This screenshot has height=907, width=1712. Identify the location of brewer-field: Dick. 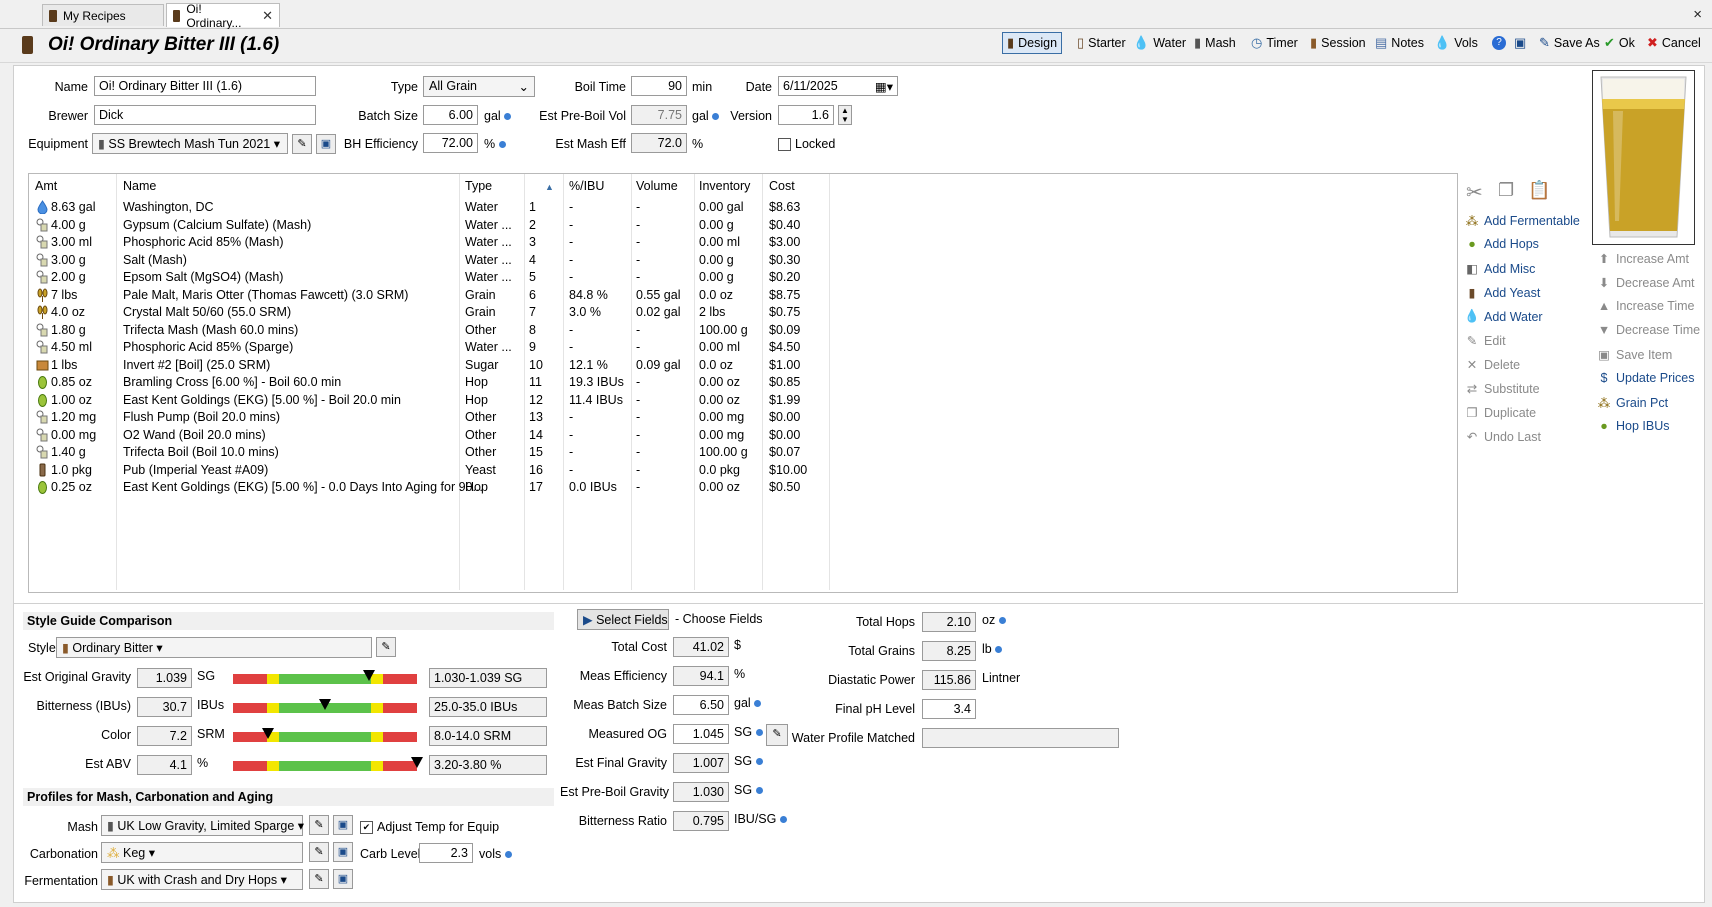
(205, 115).